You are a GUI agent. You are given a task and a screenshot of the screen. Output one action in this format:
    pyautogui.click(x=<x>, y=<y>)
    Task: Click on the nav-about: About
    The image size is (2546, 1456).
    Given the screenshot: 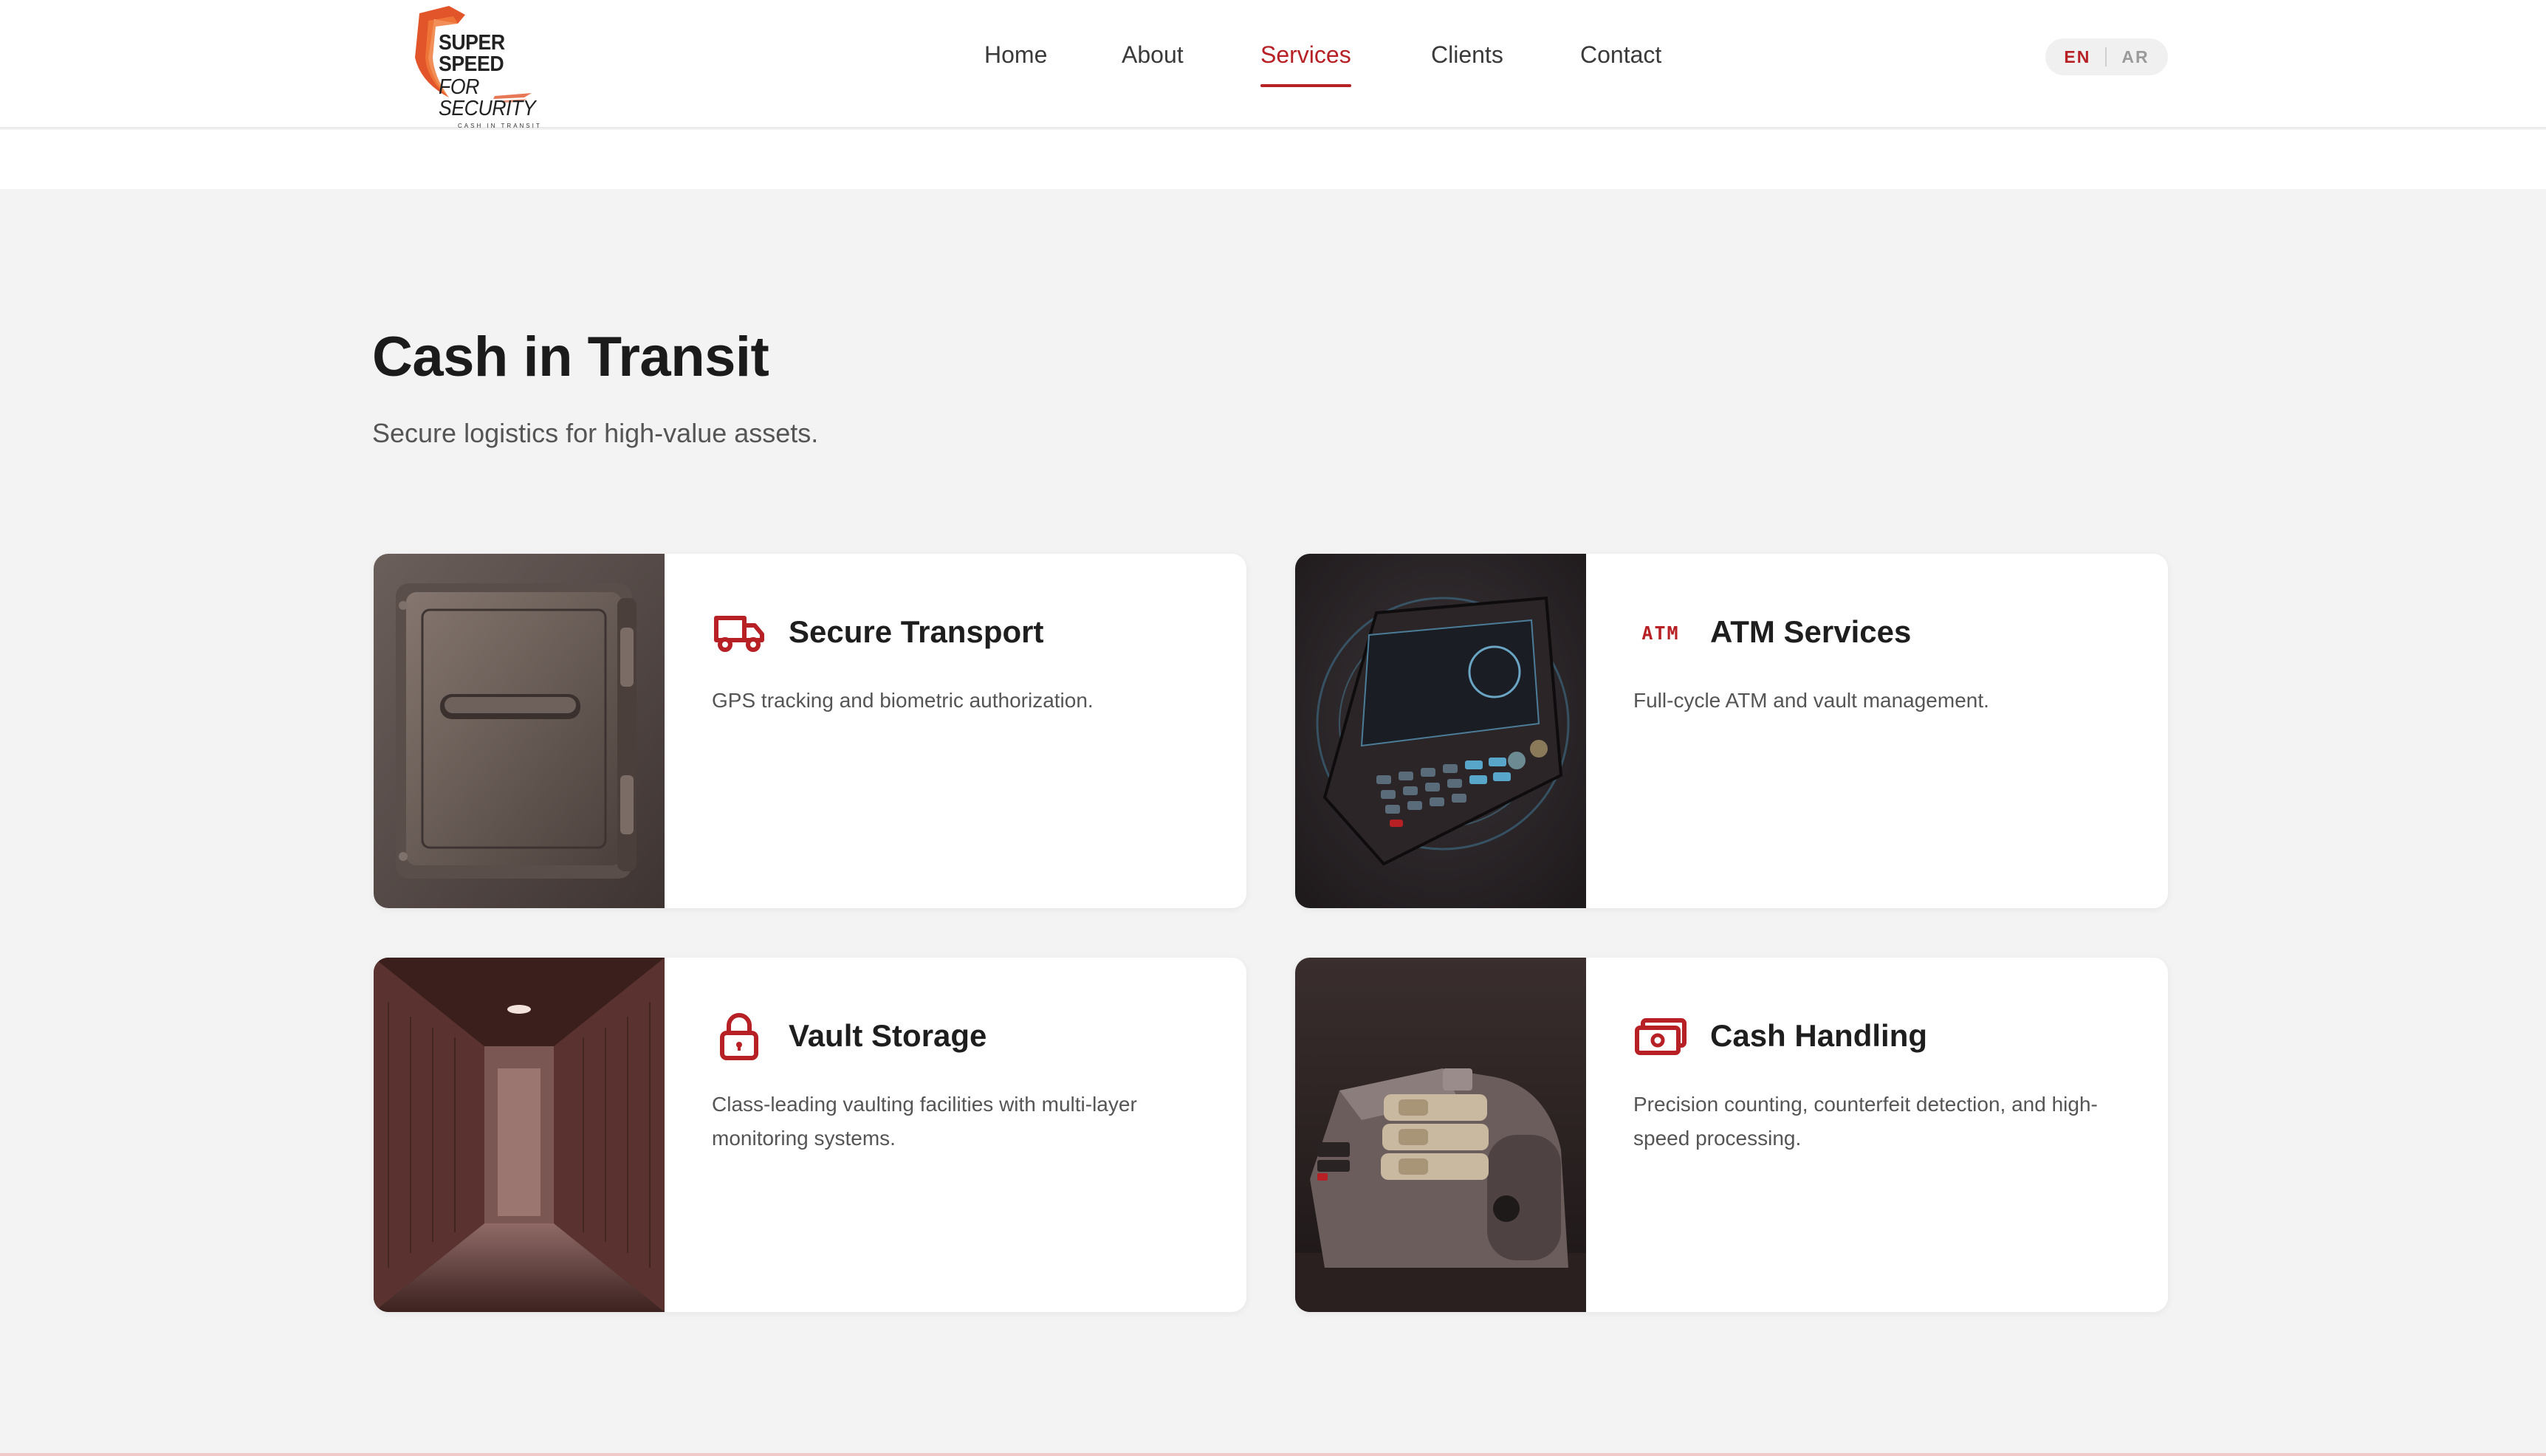 What is the action you would take?
    pyautogui.click(x=1153, y=55)
    